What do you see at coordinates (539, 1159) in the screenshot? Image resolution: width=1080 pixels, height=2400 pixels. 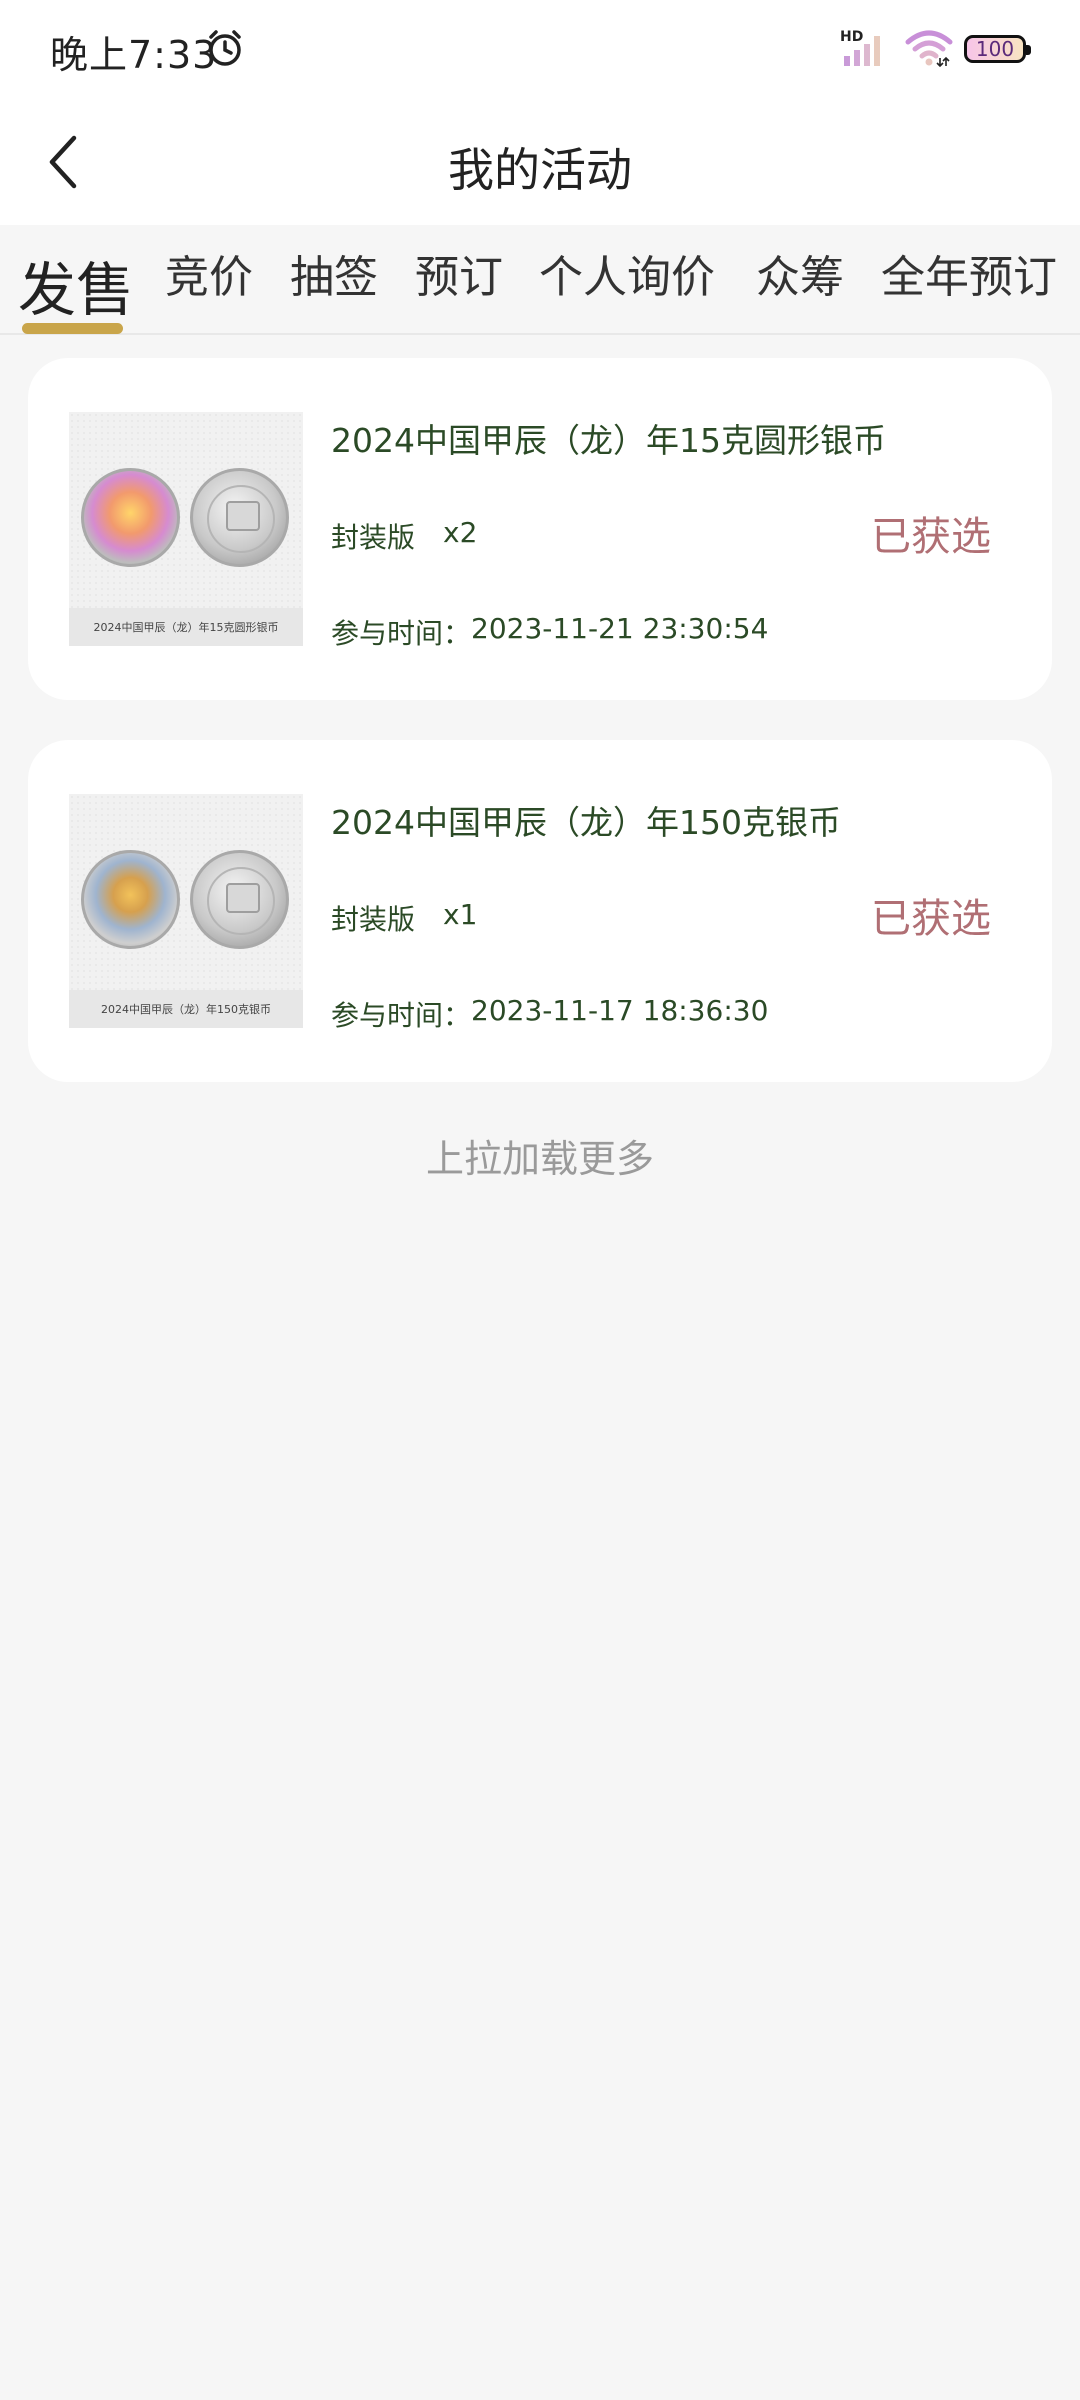 I see `load-more-hint: 上拉加载更多` at bounding box center [539, 1159].